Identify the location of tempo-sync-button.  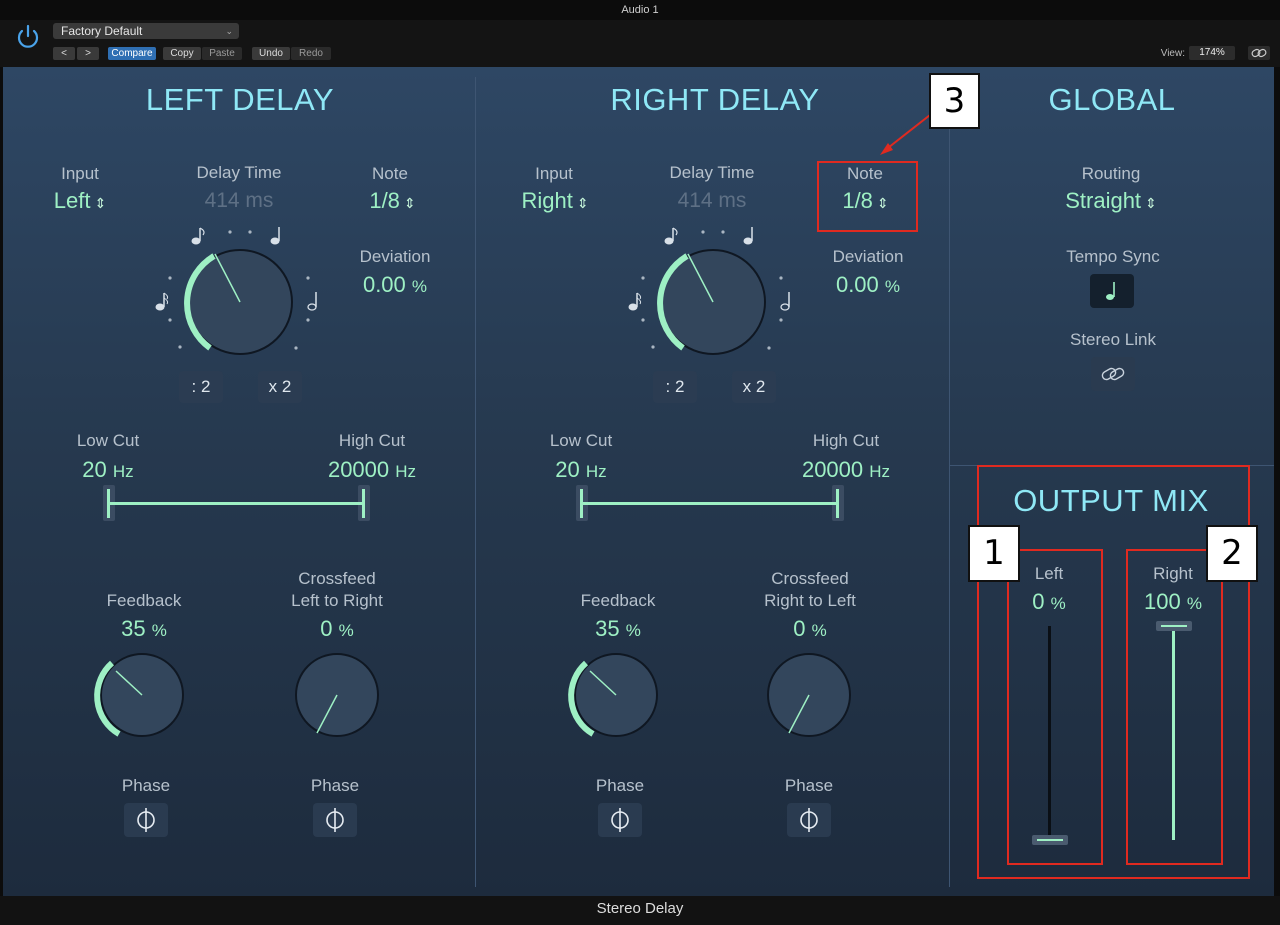
(1112, 291).